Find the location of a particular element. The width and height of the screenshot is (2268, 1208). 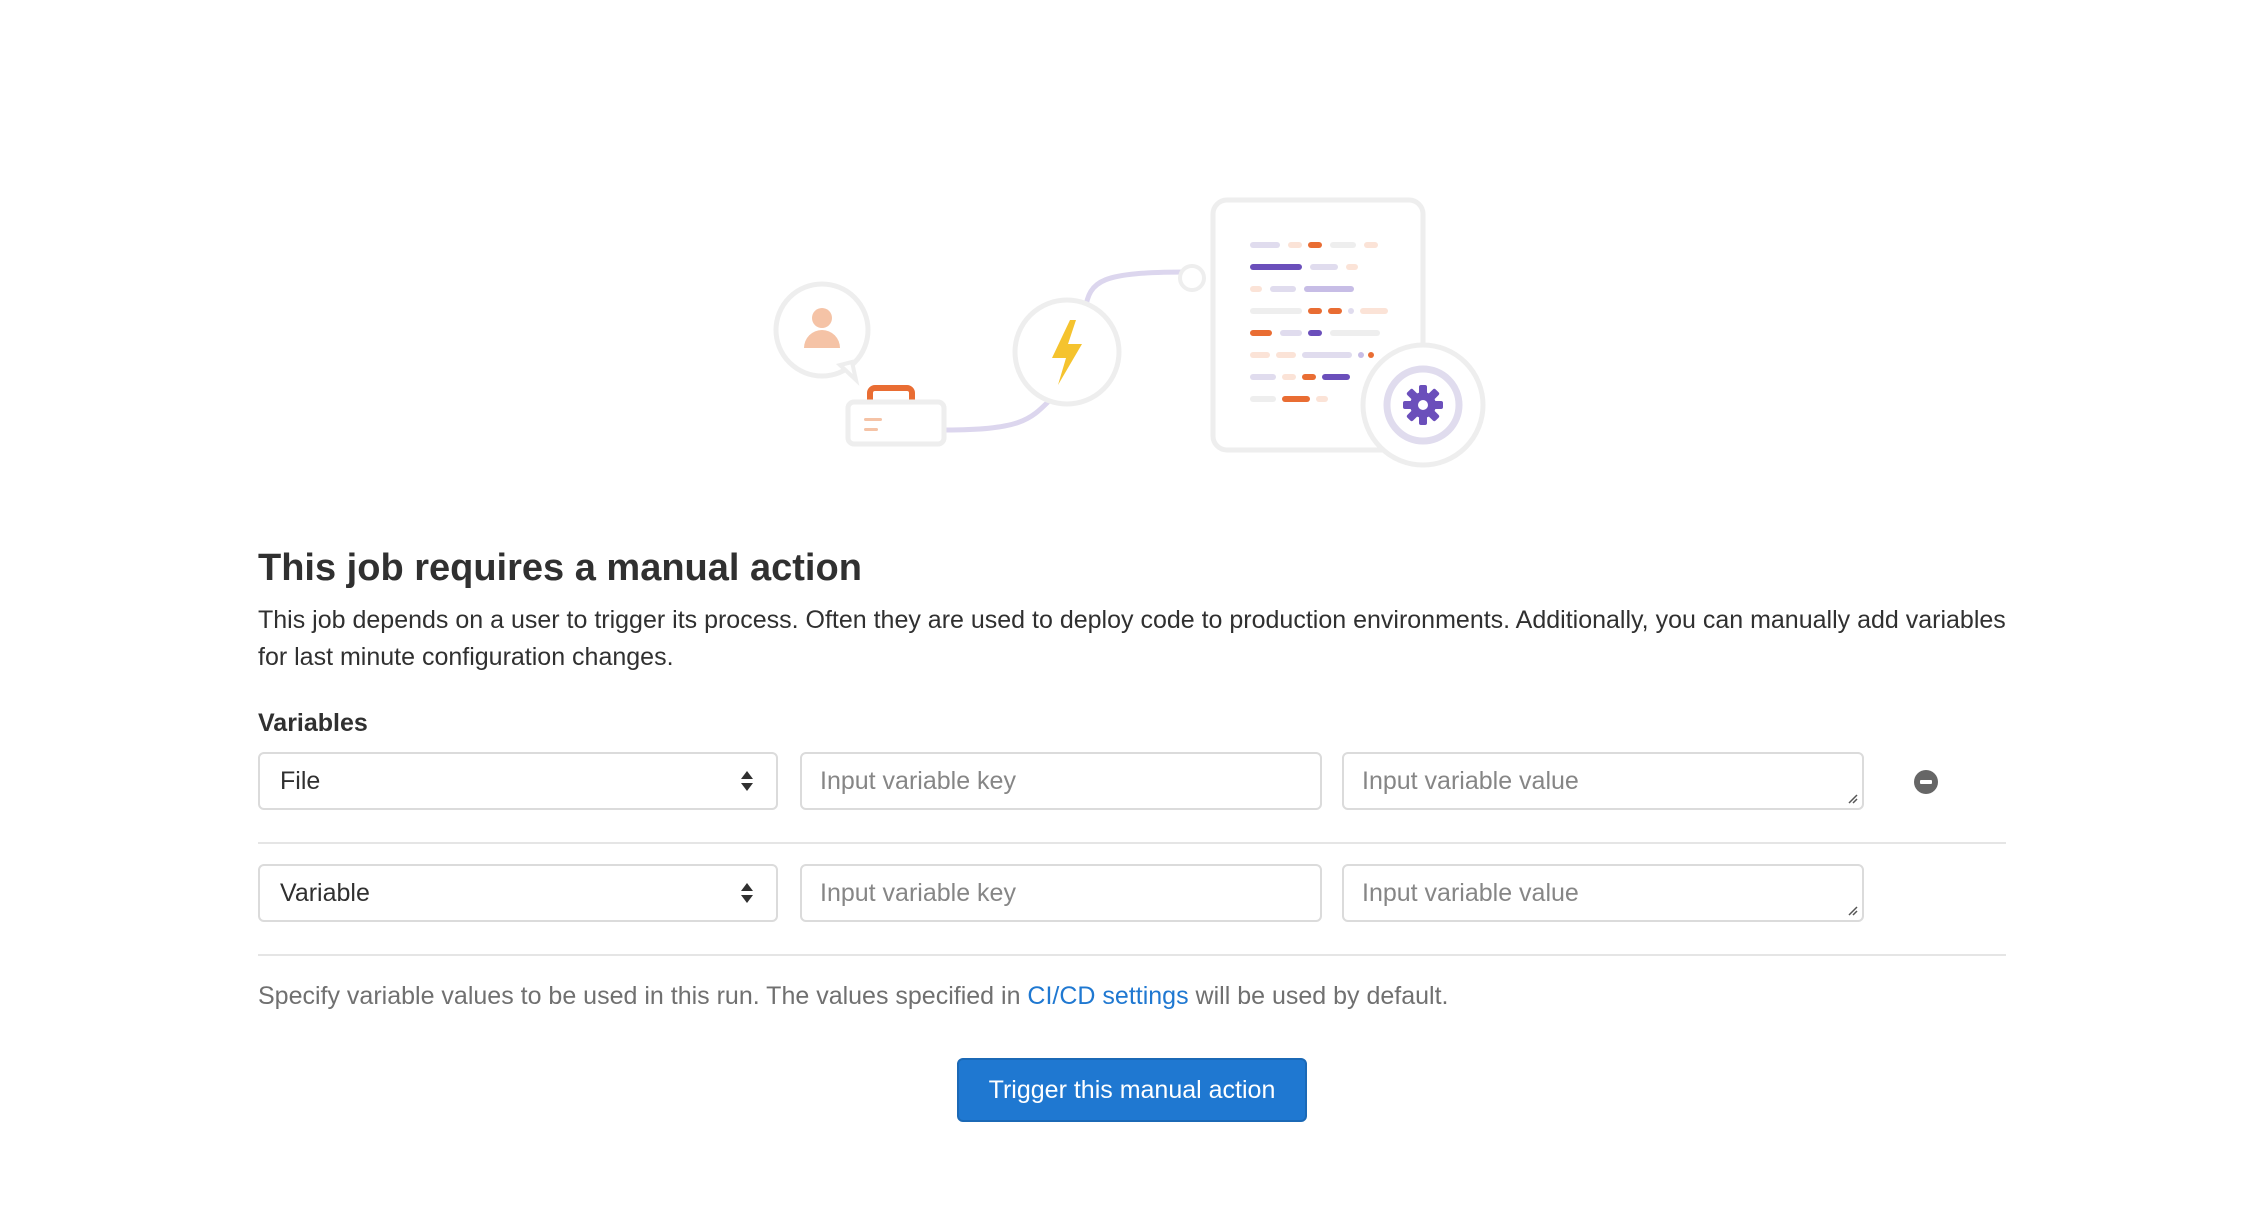

variable-type-select: Variable is located at coordinates (518, 893).